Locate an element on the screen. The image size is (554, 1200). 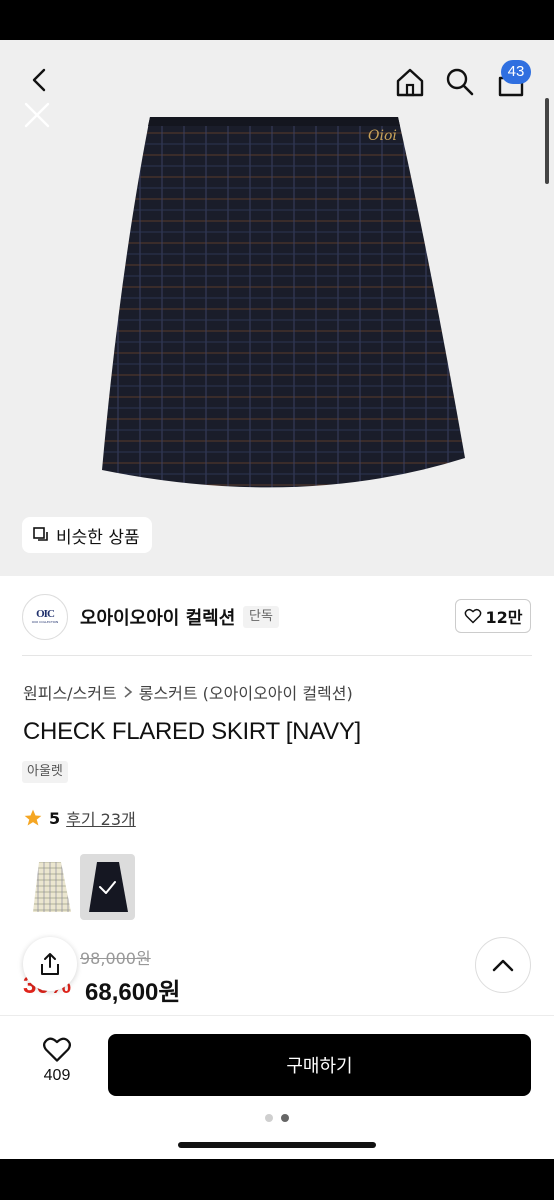
rating: 5 후기 23개 is located at coordinates (79, 818).